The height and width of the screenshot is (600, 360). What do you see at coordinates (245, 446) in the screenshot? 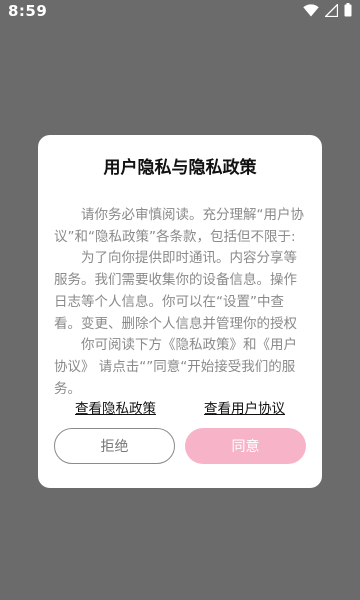
I see `agree-button: 同意` at bounding box center [245, 446].